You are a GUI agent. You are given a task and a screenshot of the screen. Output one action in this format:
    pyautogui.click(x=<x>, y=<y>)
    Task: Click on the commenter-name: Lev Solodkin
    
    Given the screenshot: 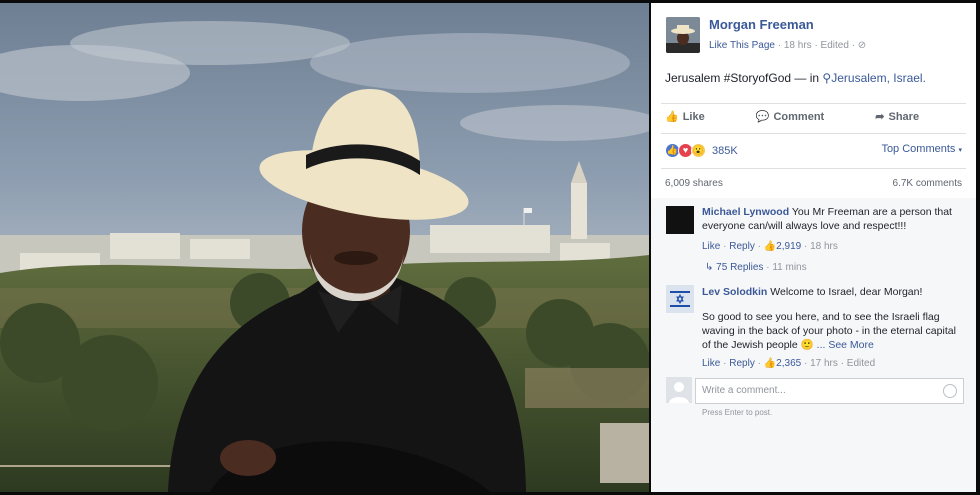 What is the action you would take?
    pyautogui.click(x=734, y=292)
    